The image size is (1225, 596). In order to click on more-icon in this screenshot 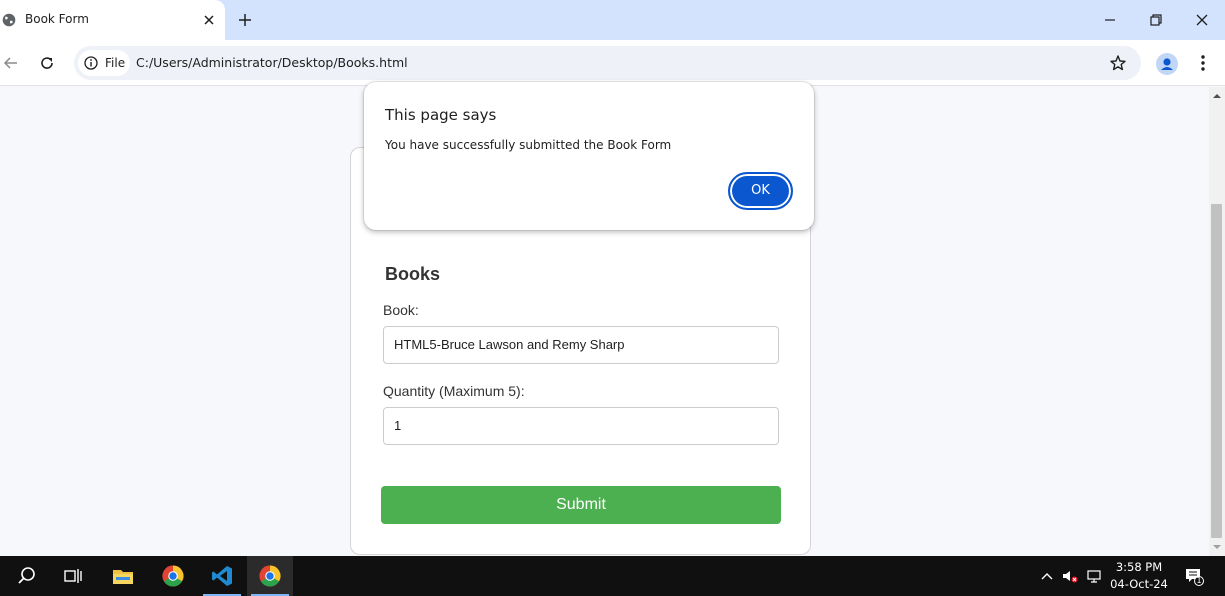, I will do `click(1203, 63)`.